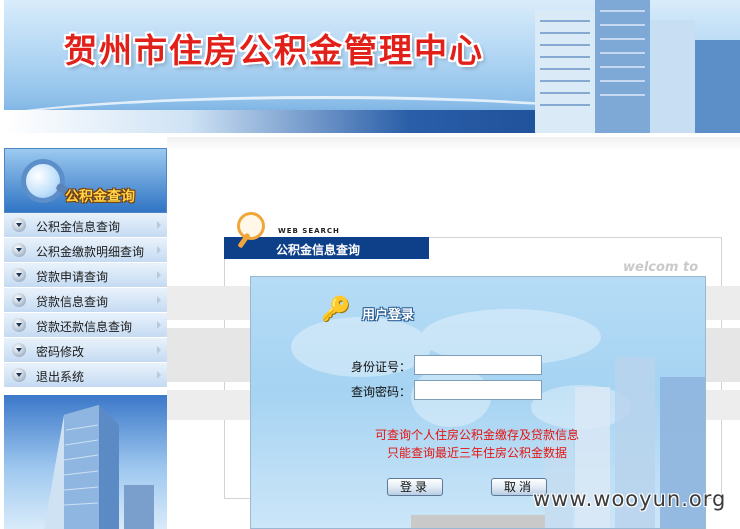 The image size is (740, 529). I want to click on password-label: 查询密码：, so click(381, 392).